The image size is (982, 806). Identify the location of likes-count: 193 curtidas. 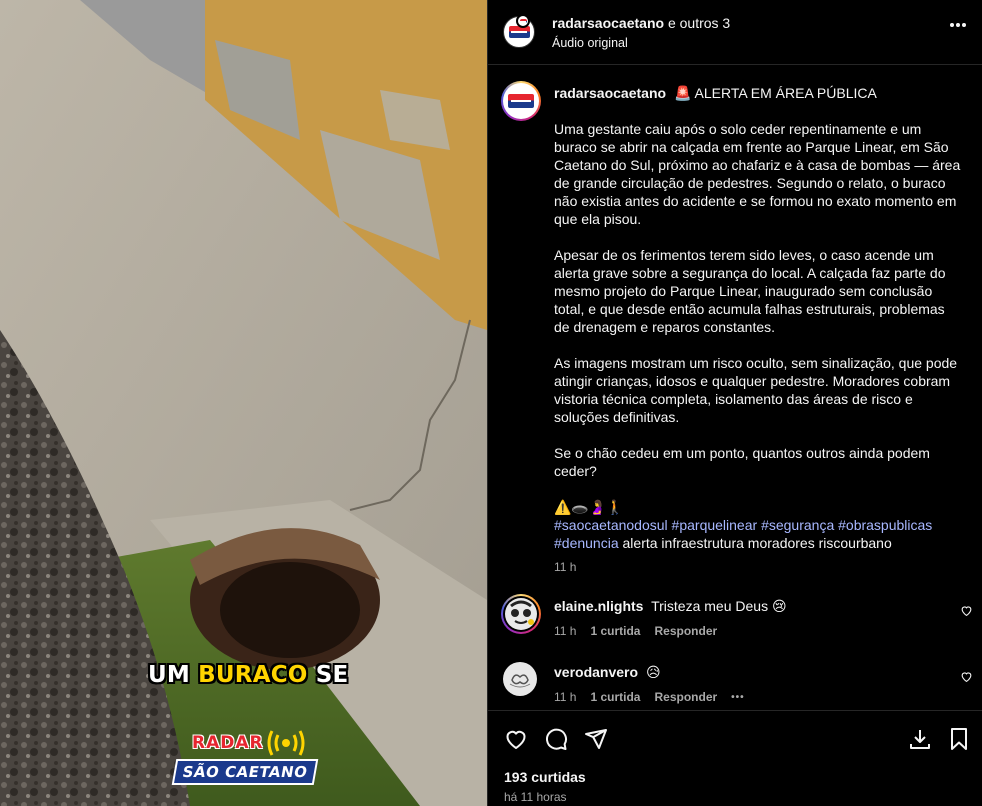
(545, 777).